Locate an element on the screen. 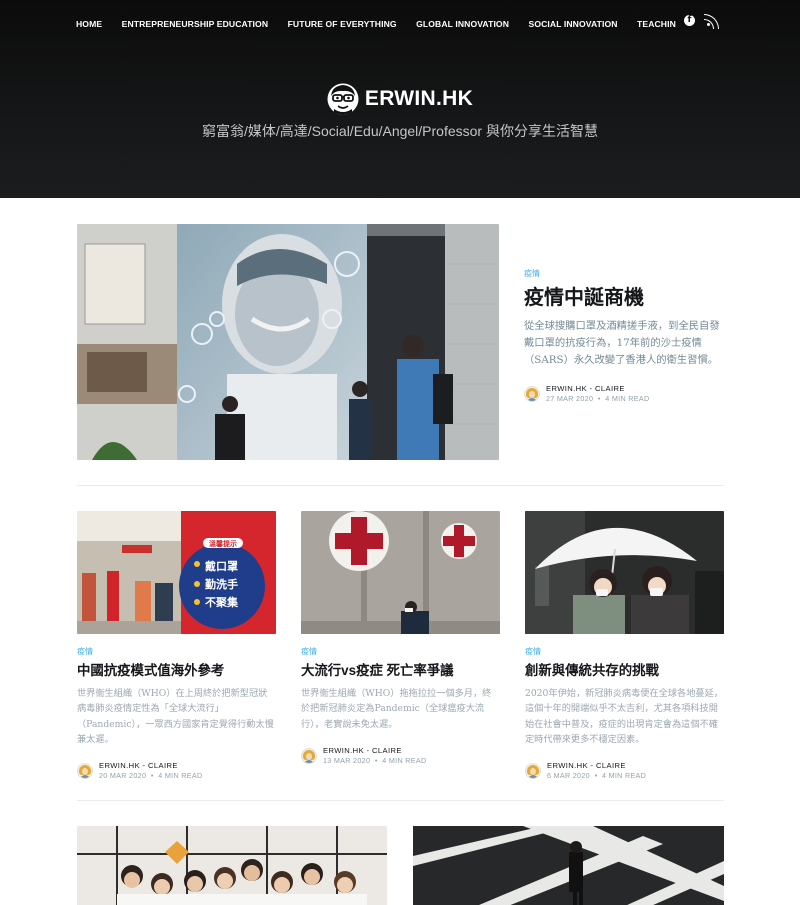 This screenshot has width=800, height=905. hero-post-title: 疫情中誕商機 is located at coordinates (624, 298).